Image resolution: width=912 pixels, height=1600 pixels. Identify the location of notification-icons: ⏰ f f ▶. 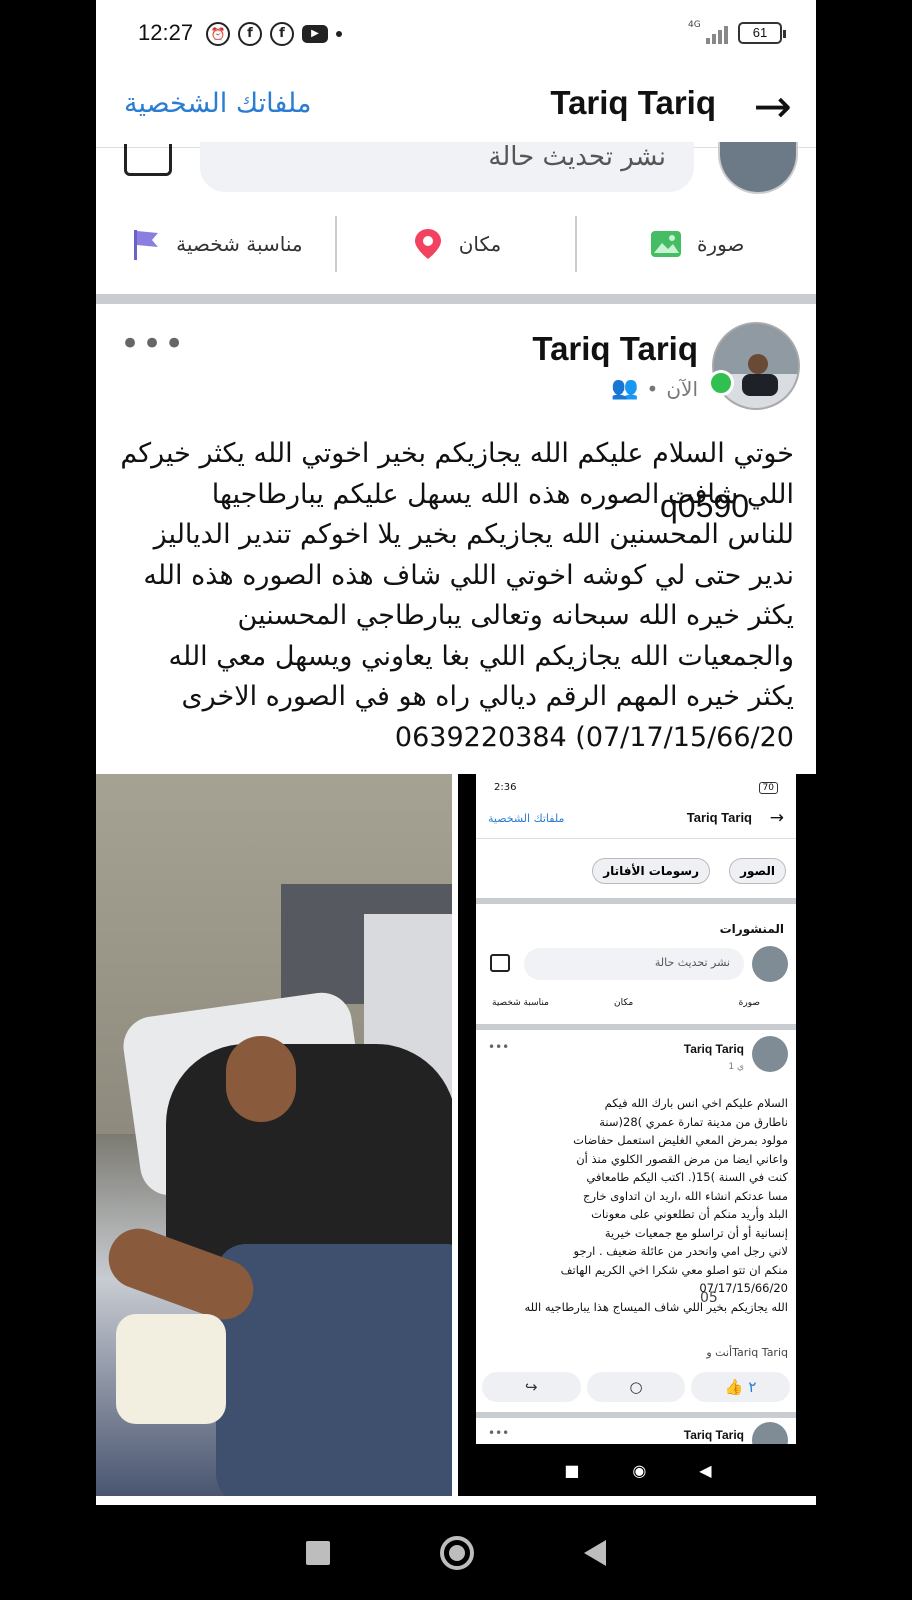
(274, 34).